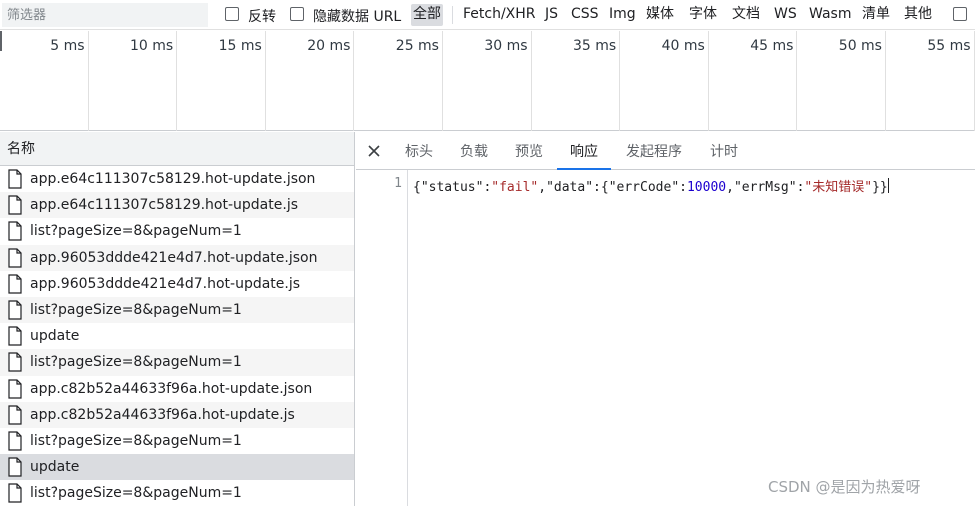 The height and width of the screenshot is (506, 975). I want to click on request-name: app.c82b52a44633f96a.hot-update.json, so click(171, 388).